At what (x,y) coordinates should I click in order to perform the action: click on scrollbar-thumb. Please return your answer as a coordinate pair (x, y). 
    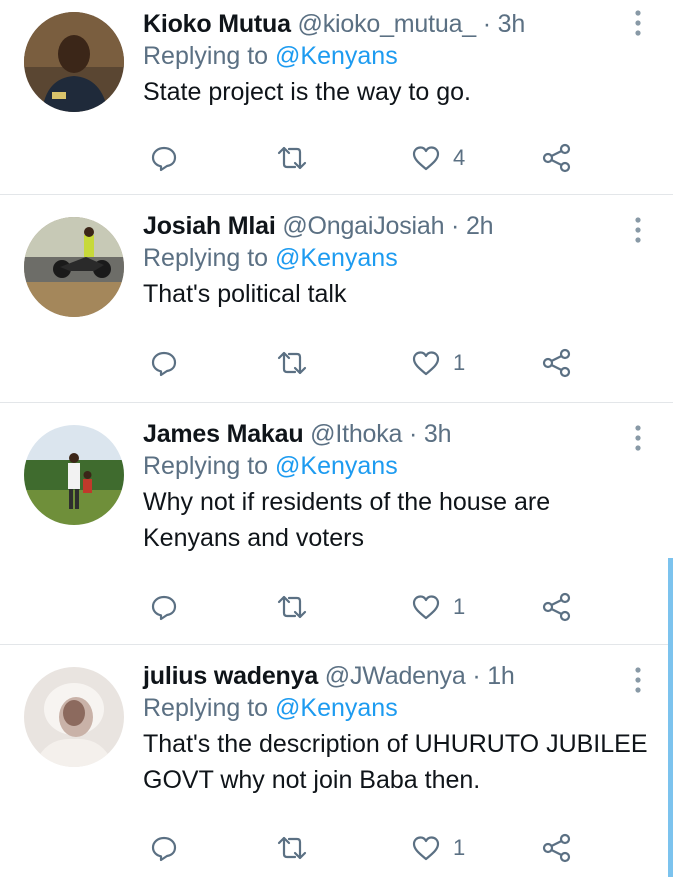
    Looking at the image, I should click on (670, 717).